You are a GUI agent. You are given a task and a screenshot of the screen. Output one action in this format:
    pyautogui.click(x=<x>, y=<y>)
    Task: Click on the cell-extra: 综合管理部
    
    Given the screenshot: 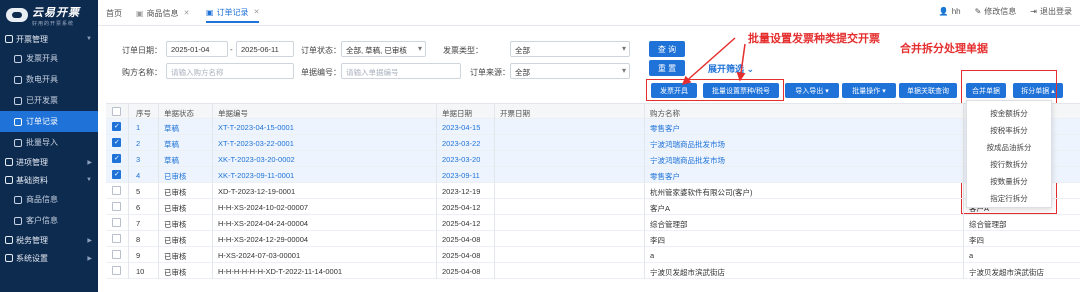 What is the action you would take?
    pyautogui.click(x=988, y=224)
    